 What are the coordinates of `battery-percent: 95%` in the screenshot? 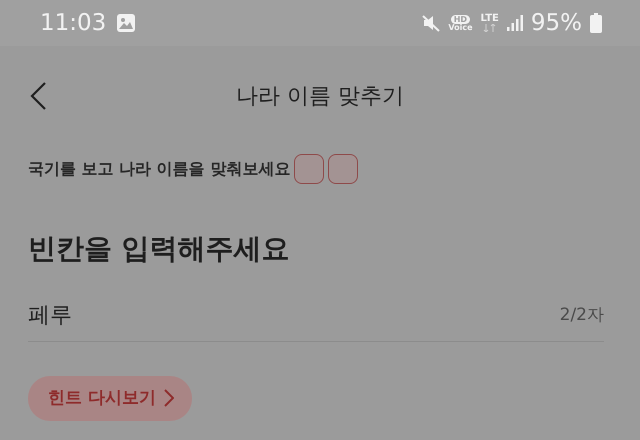 It's located at (556, 23).